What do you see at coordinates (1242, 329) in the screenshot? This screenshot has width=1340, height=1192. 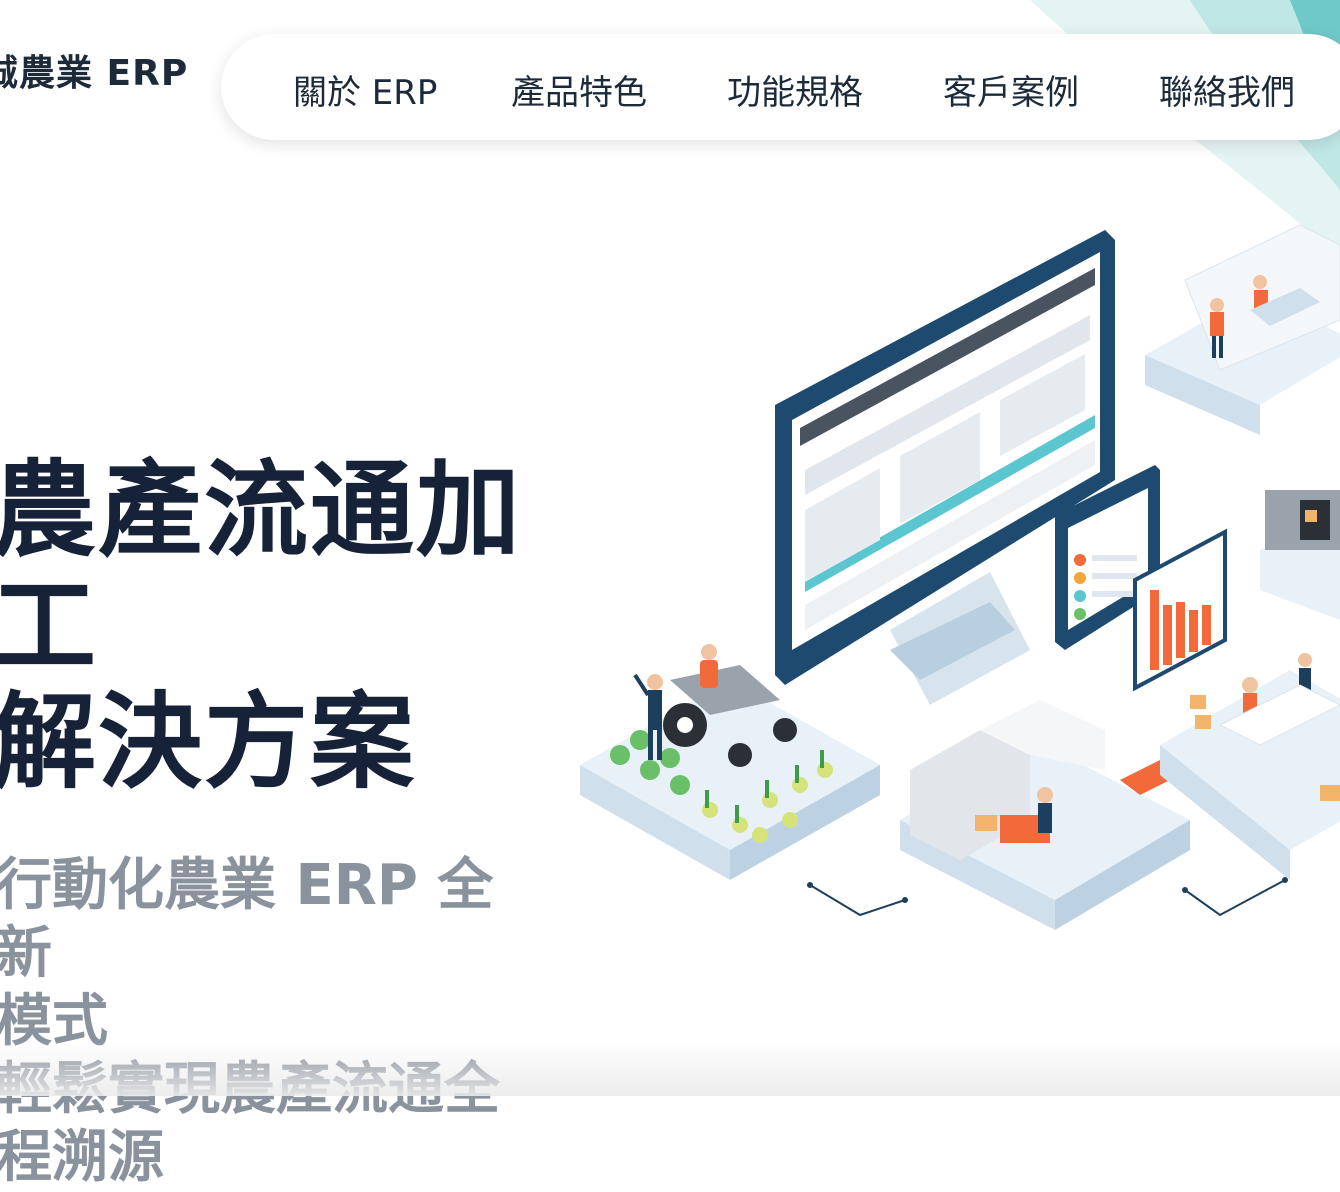 I see `office-platform` at bounding box center [1242, 329].